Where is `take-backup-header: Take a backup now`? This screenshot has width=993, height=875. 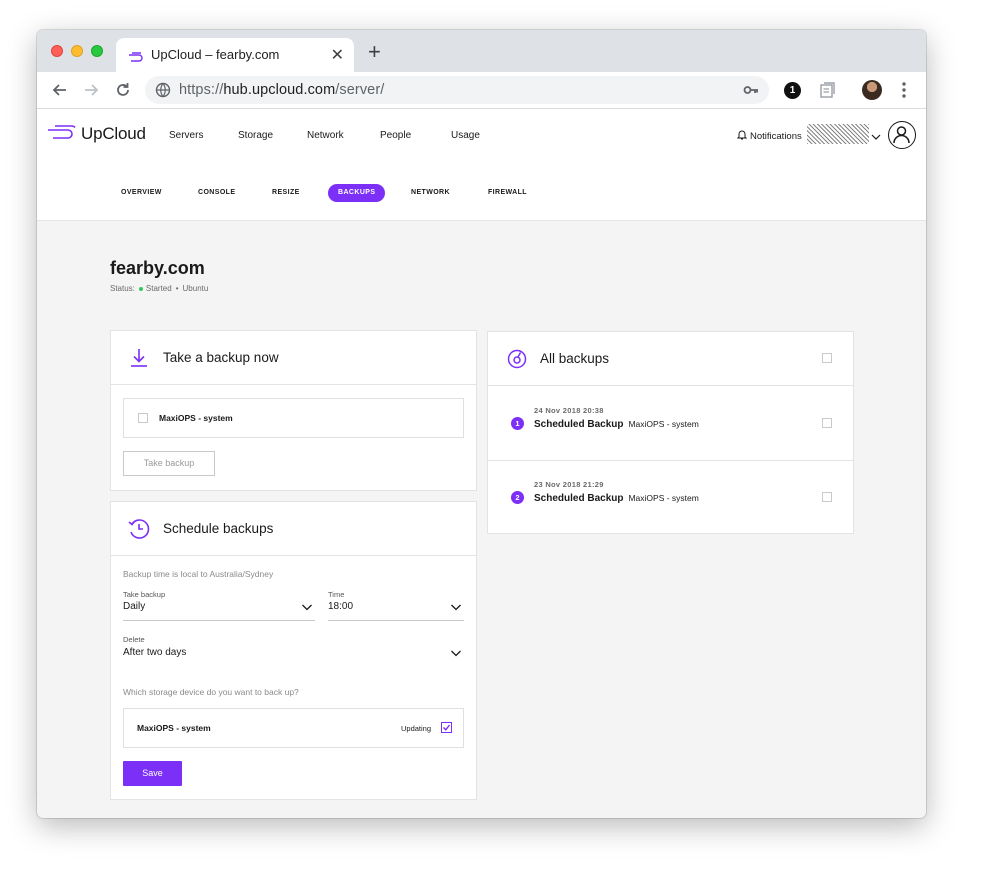
take-backup-header: Take a backup now is located at coordinates (293, 358).